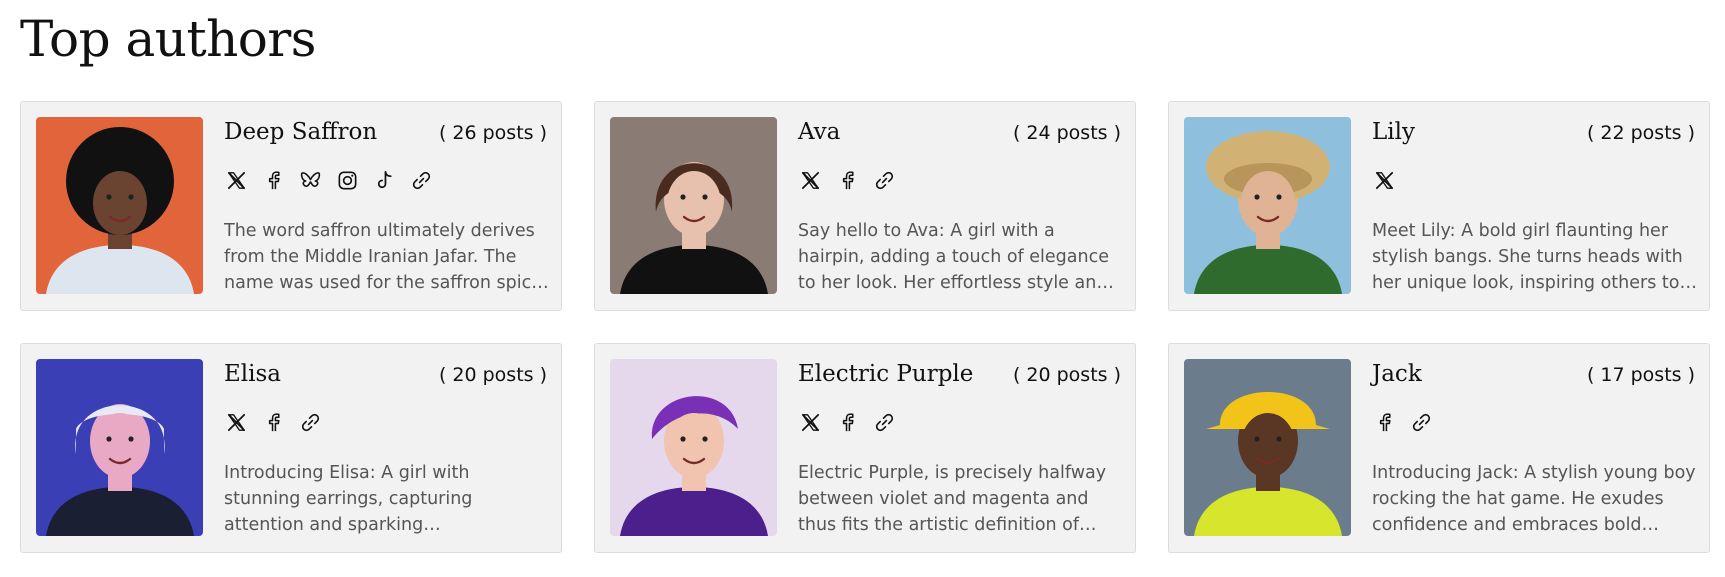  I want to click on author-name: Deep Saffron, so click(300, 132).